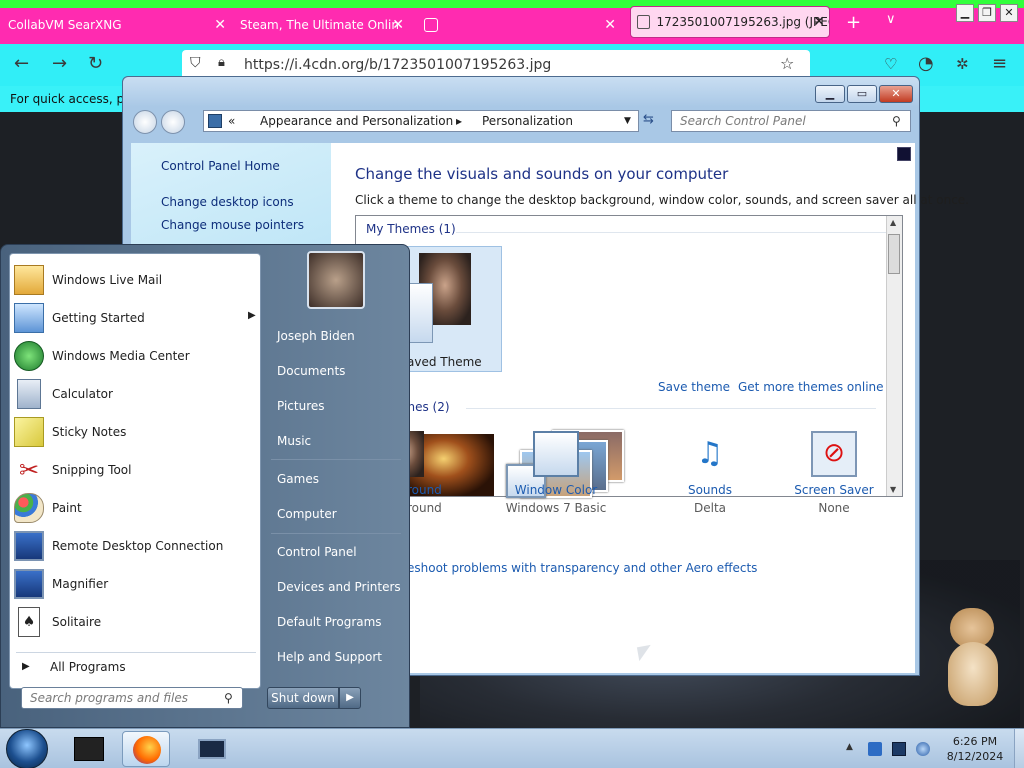  I want to click on chevron-down-icon: ▼, so click(627, 121).